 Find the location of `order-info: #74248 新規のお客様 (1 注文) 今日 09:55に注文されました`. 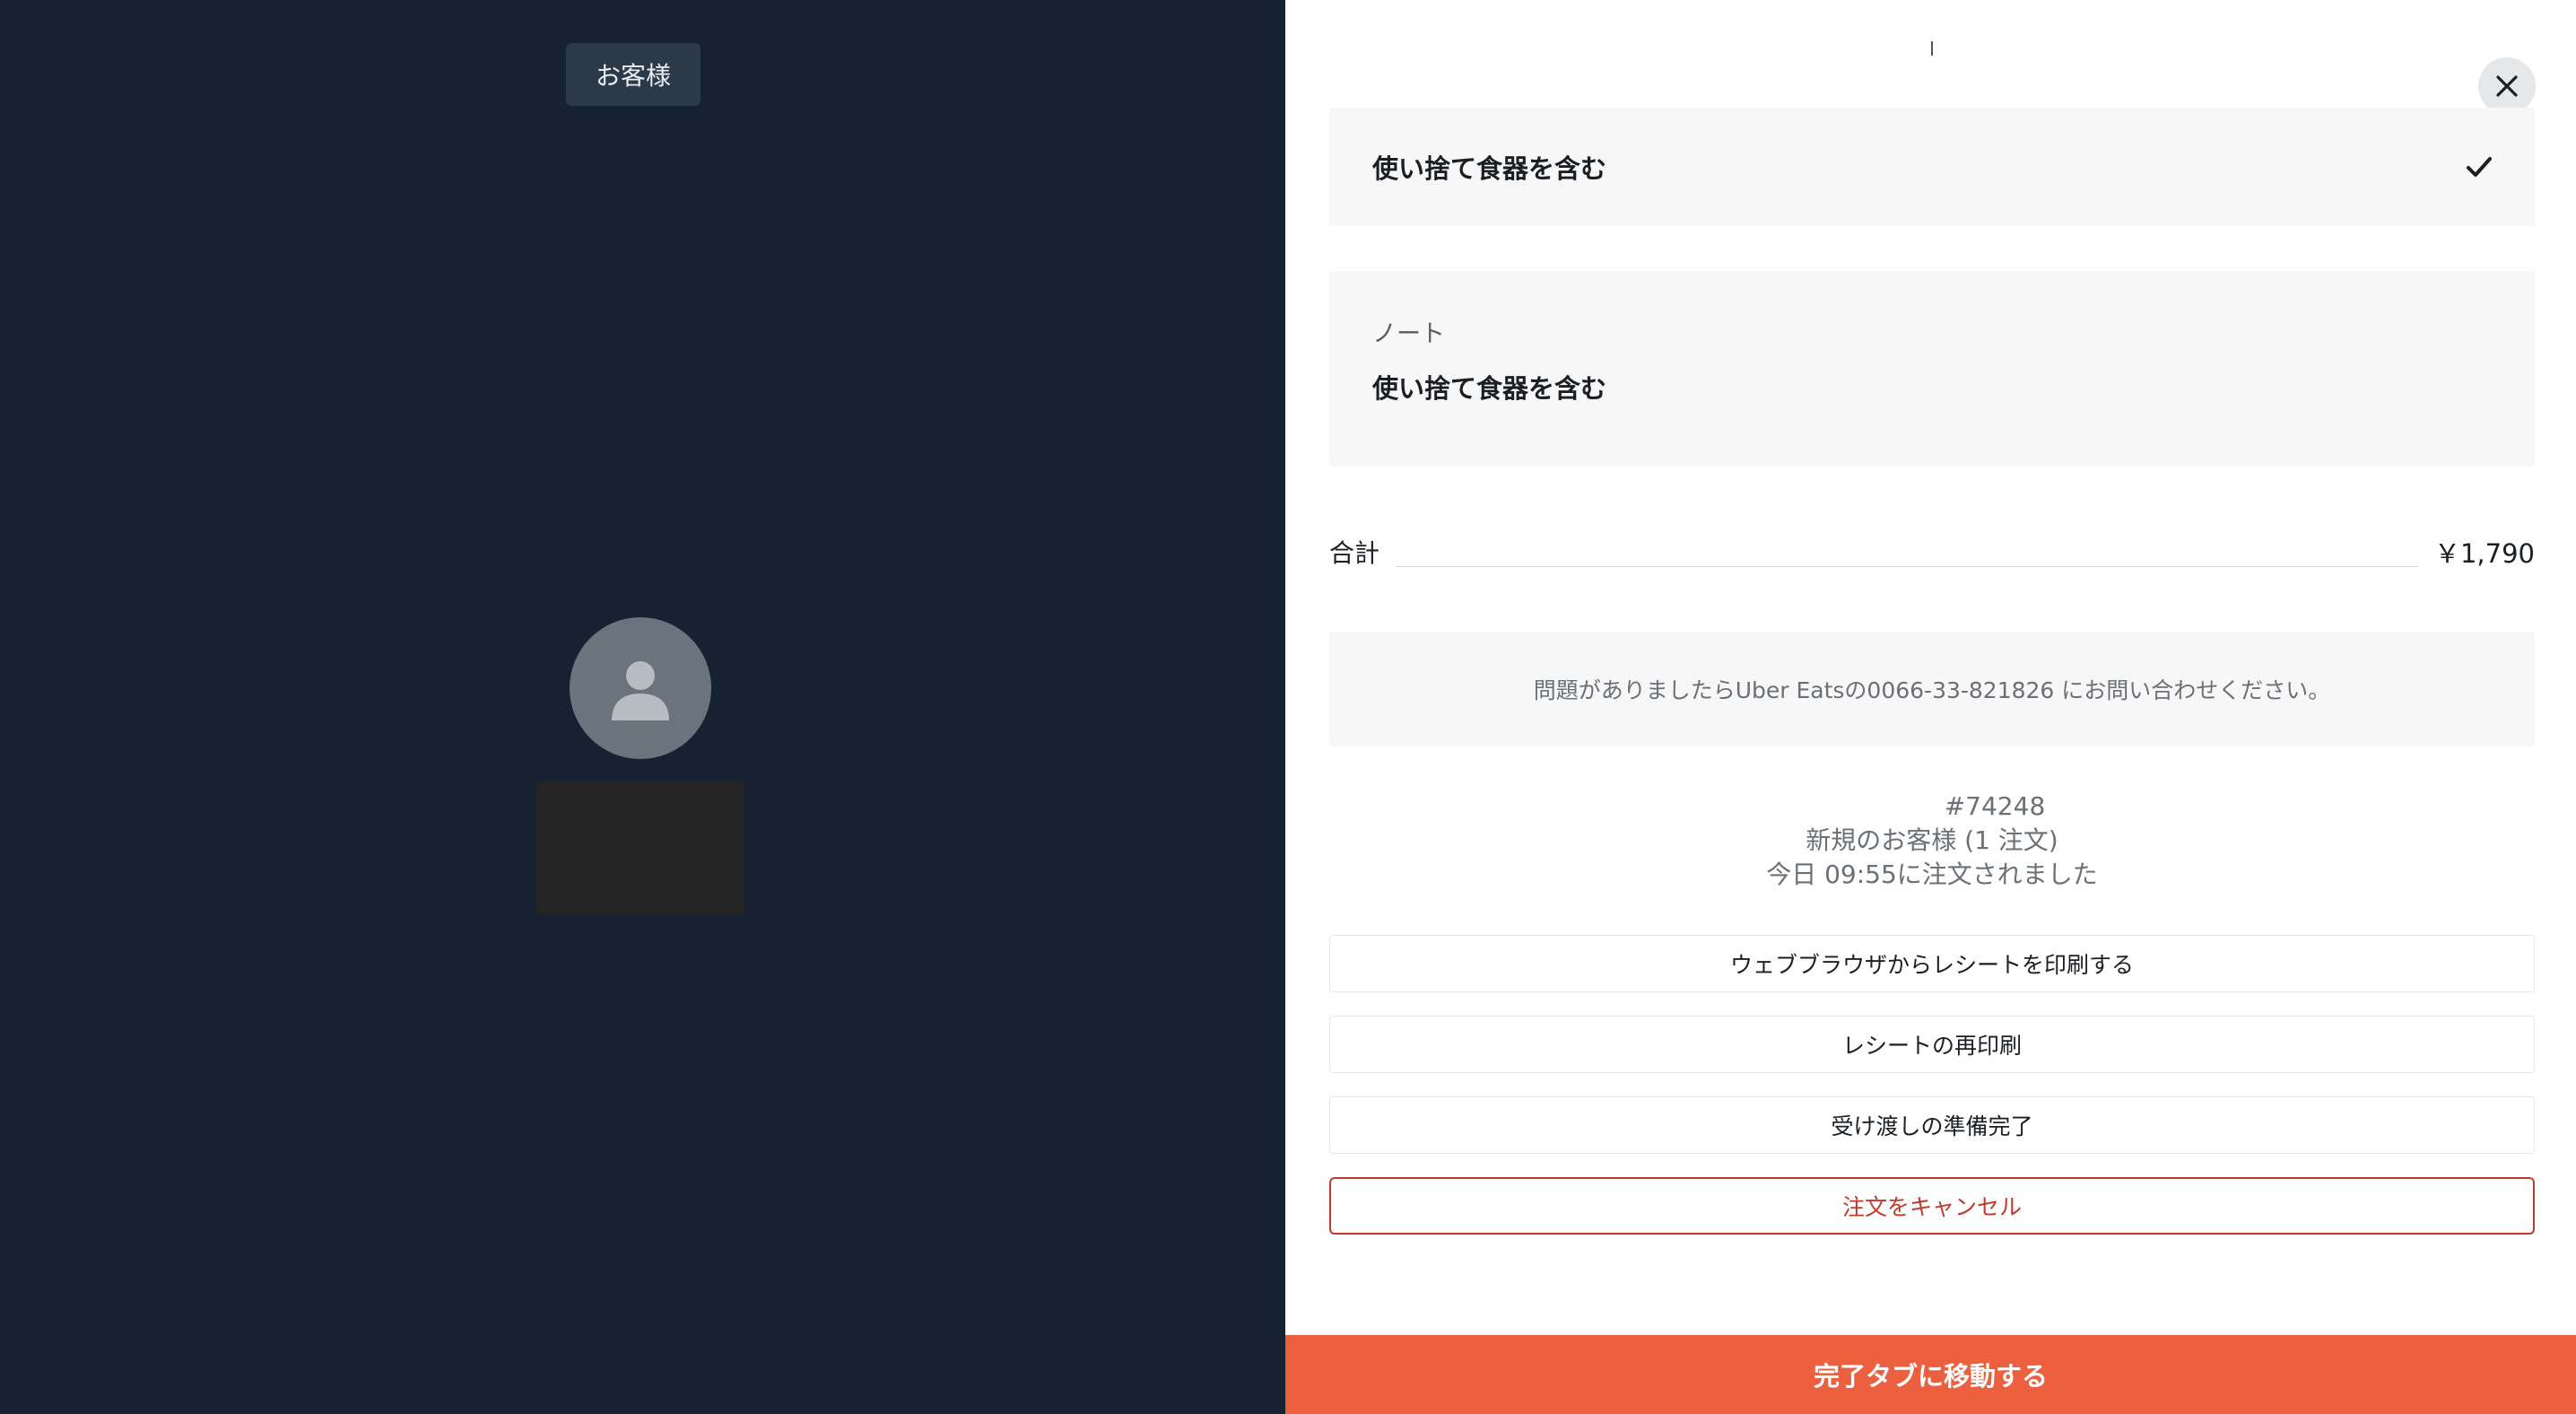

order-info: #74248 新規のお客様 (1 注文) 今日 09:55に注文されました is located at coordinates (1932, 841).